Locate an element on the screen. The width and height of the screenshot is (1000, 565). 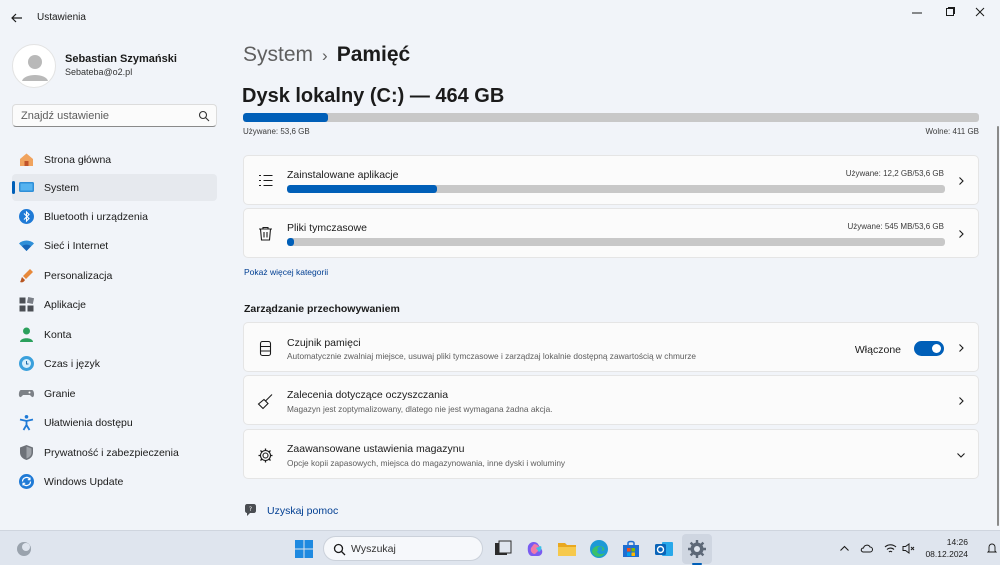
storage-management-heading: Zarządzanie przechowywaniem is located at coordinates (322, 309).